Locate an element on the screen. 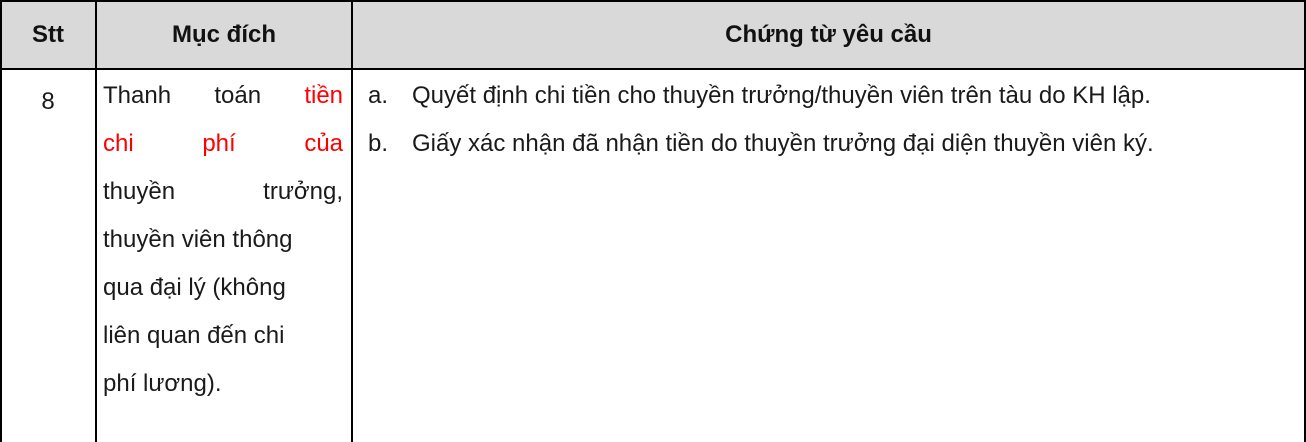 The width and height of the screenshot is (1306, 442). header-stt: Stt is located at coordinates (48, 34).